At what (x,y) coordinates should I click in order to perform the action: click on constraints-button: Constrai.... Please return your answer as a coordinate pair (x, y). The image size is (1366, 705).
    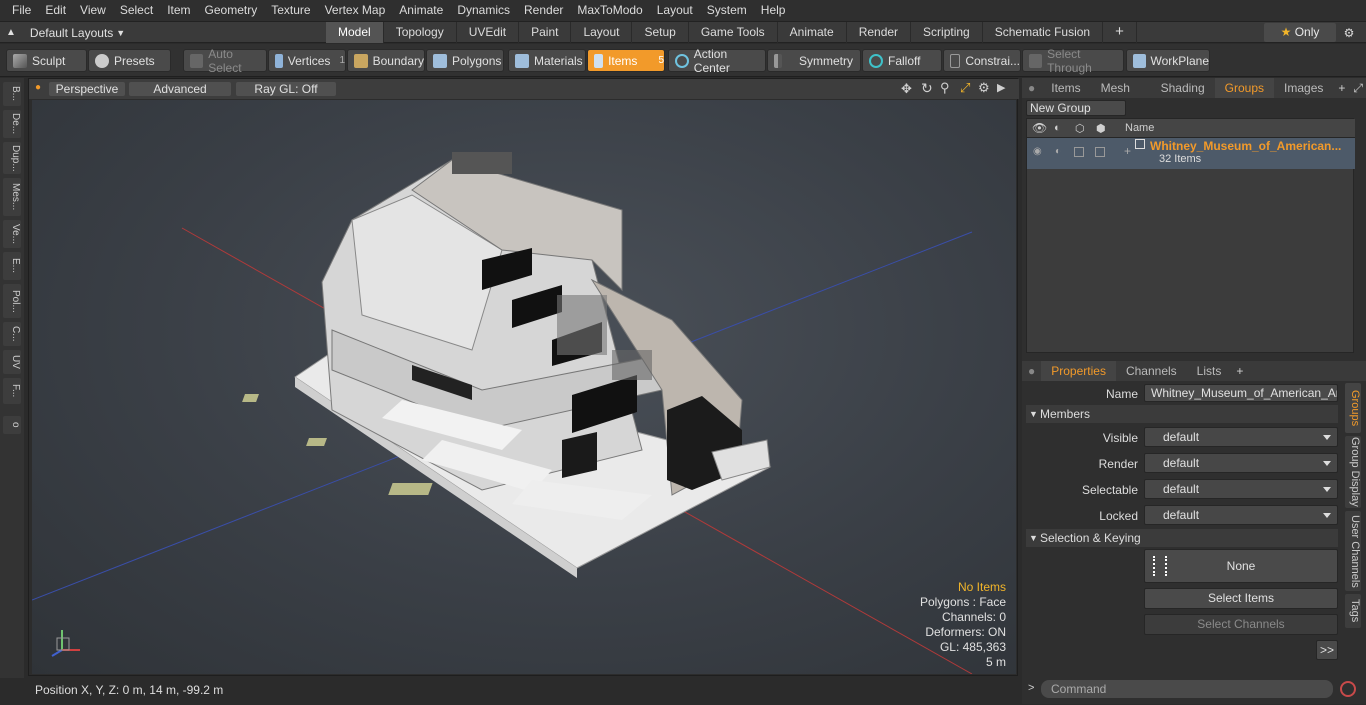
    Looking at the image, I should click on (982, 60).